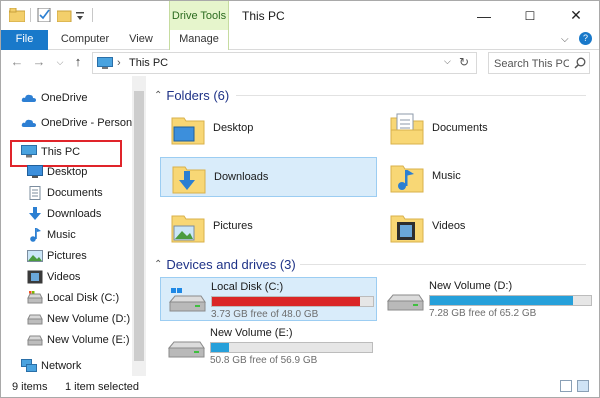 The image size is (600, 398). I want to click on drive-free-space: 3.73 GB free of 48.0 GB, so click(265, 314).